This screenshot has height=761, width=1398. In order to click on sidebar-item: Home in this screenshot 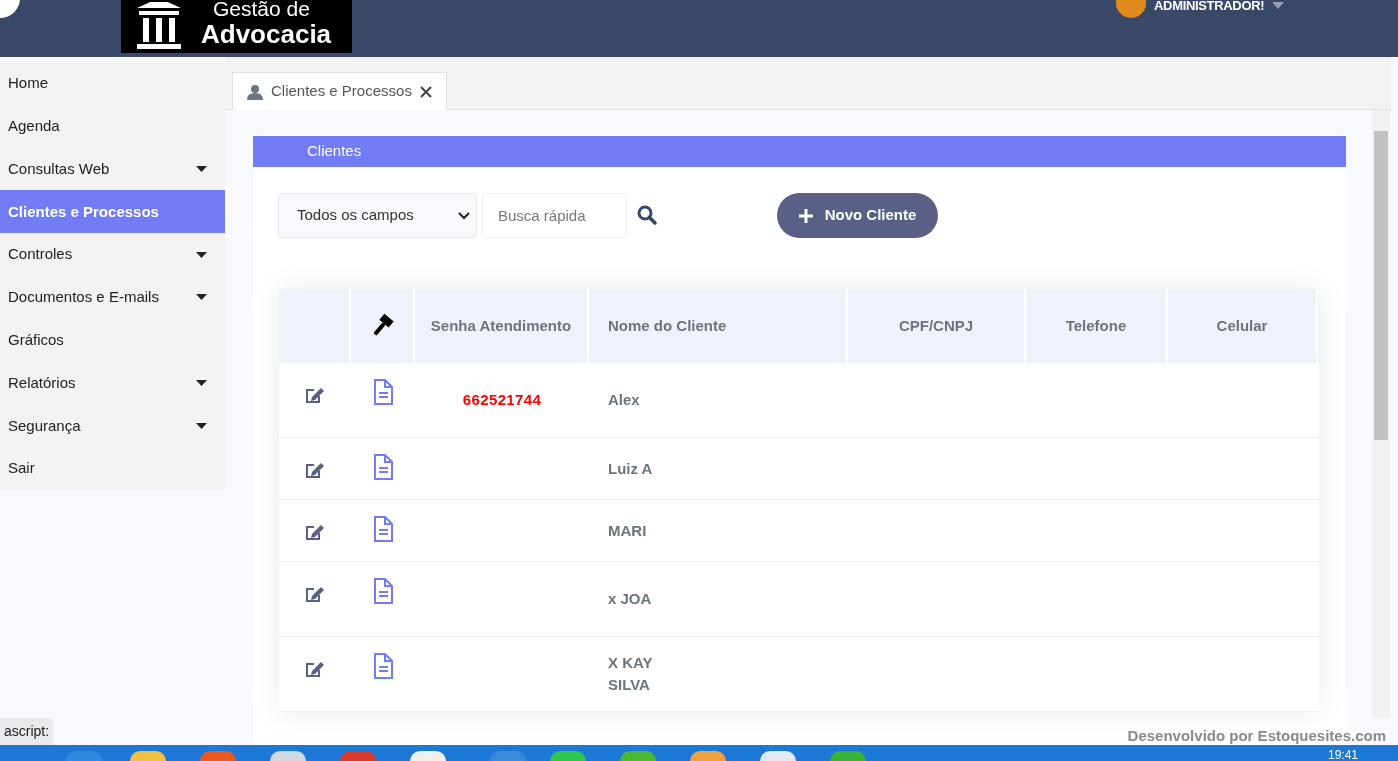, I will do `click(112, 83)`.